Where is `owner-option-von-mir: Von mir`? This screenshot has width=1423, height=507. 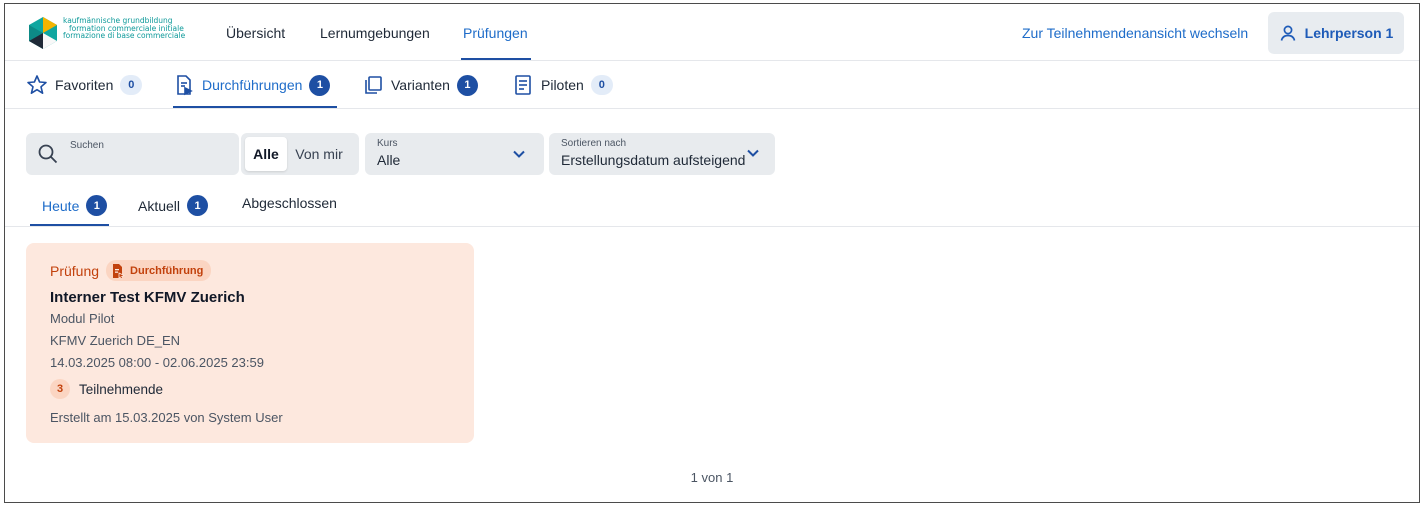
owner-option-von-mir: Von mir is located at coordinates (319, 154).